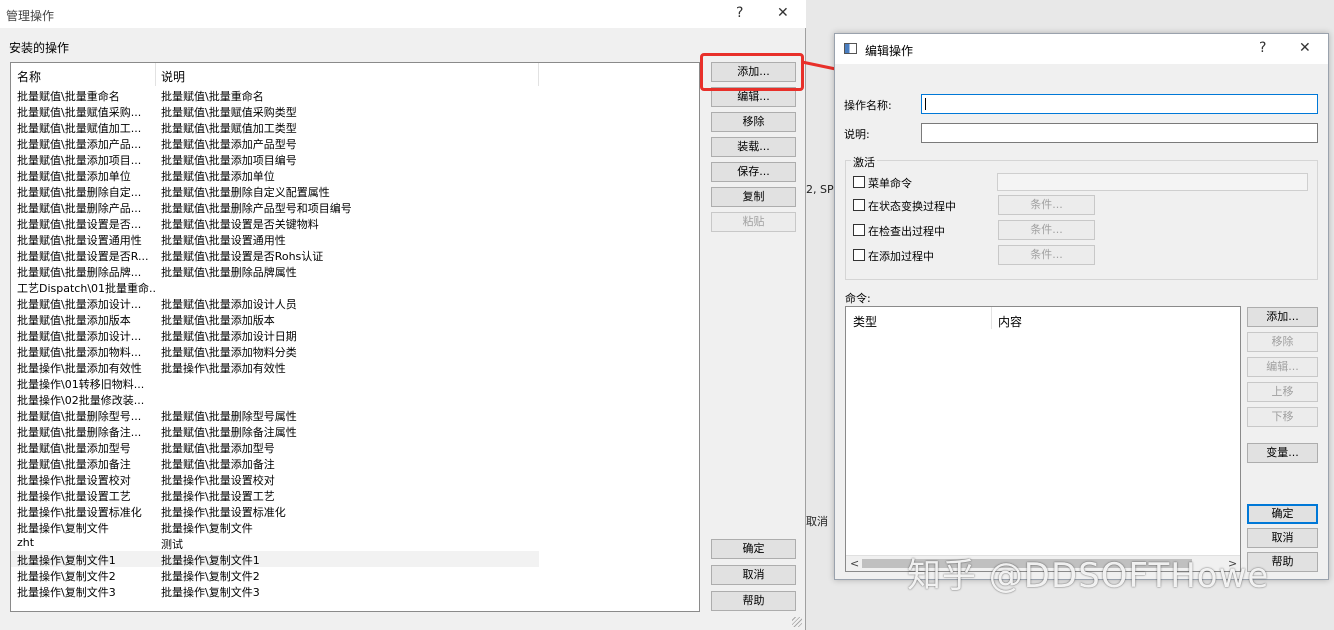  Describe the element at coordinates (890, 183) in the screenshot. I see `menu-command-label: 菜单命令` at that location.